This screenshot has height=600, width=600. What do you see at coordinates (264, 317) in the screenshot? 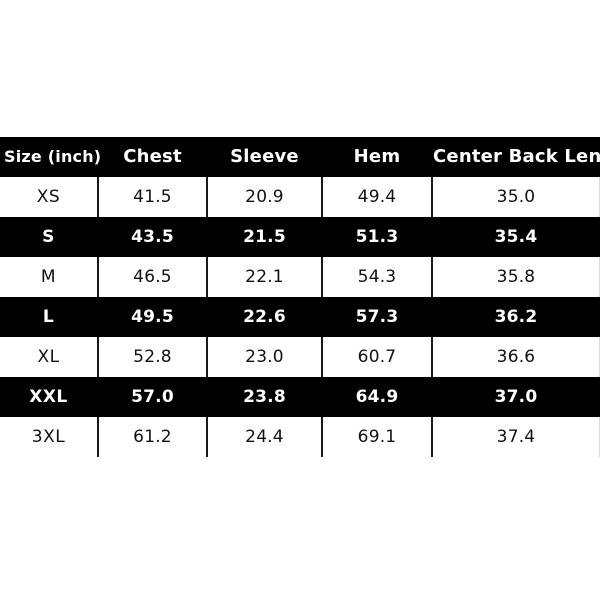
I see `cell-sleeve: 22.6` at bounding box center [264, 317].